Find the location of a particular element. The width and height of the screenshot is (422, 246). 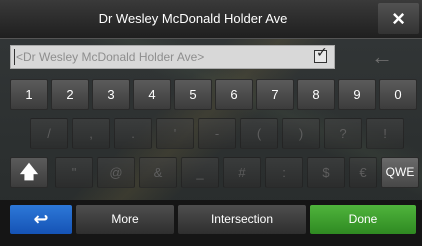

layout-switch-button: QWE is located at coordinates (400, 172).